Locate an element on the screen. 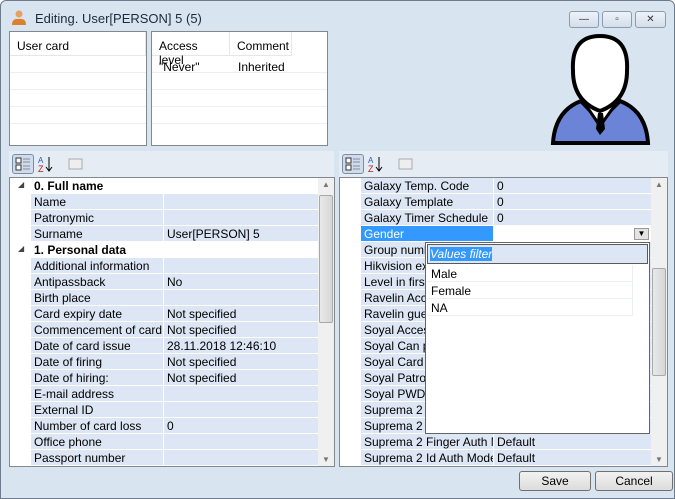 The height and width of the screenshot is (499, 675). sort-az-icon: AZ is located at coordinates (45, 165).